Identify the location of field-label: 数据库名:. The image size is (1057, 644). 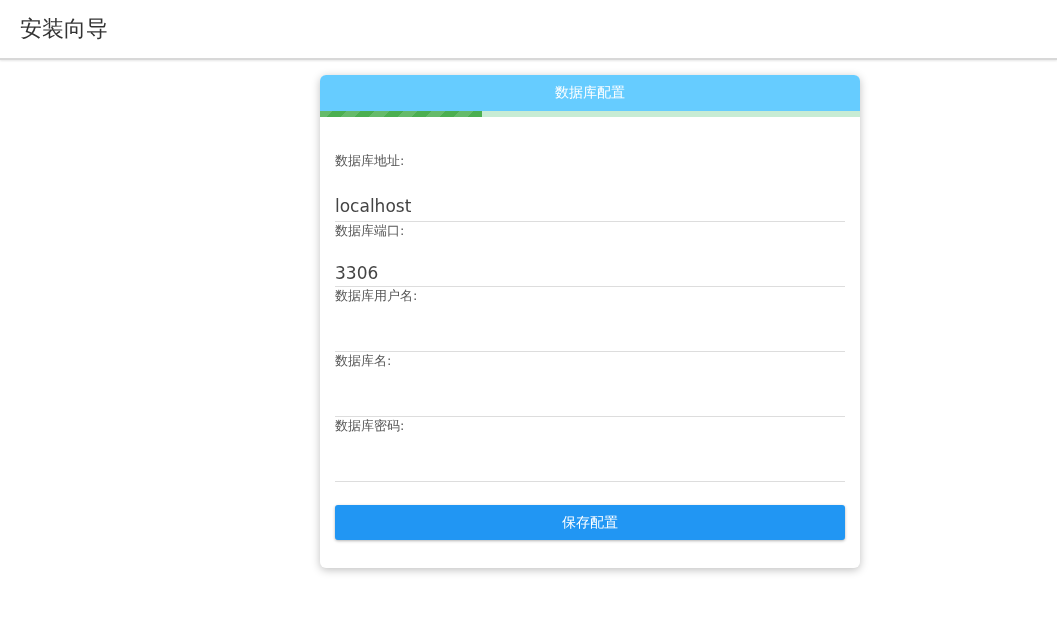
(364, 361).